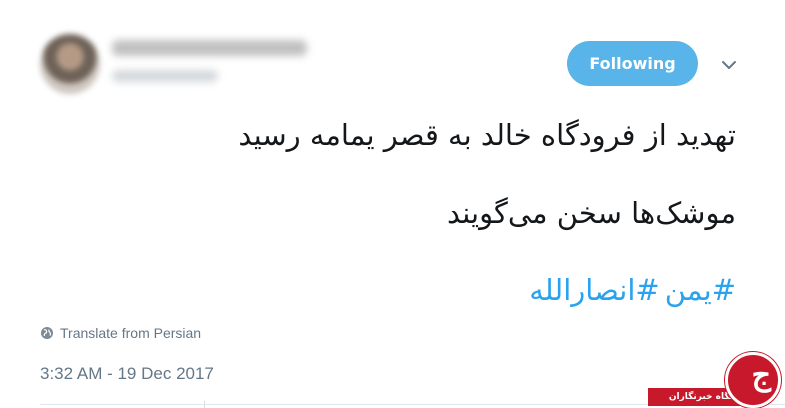  What do you see at coordinates (70, 64) in the screenshot?
I see `avatar` at bounding box center [70, 64].